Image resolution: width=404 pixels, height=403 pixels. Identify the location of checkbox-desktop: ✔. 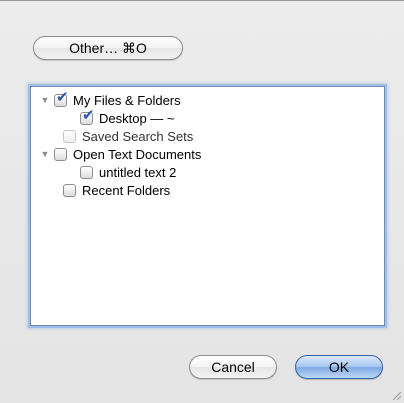
(87, 116).